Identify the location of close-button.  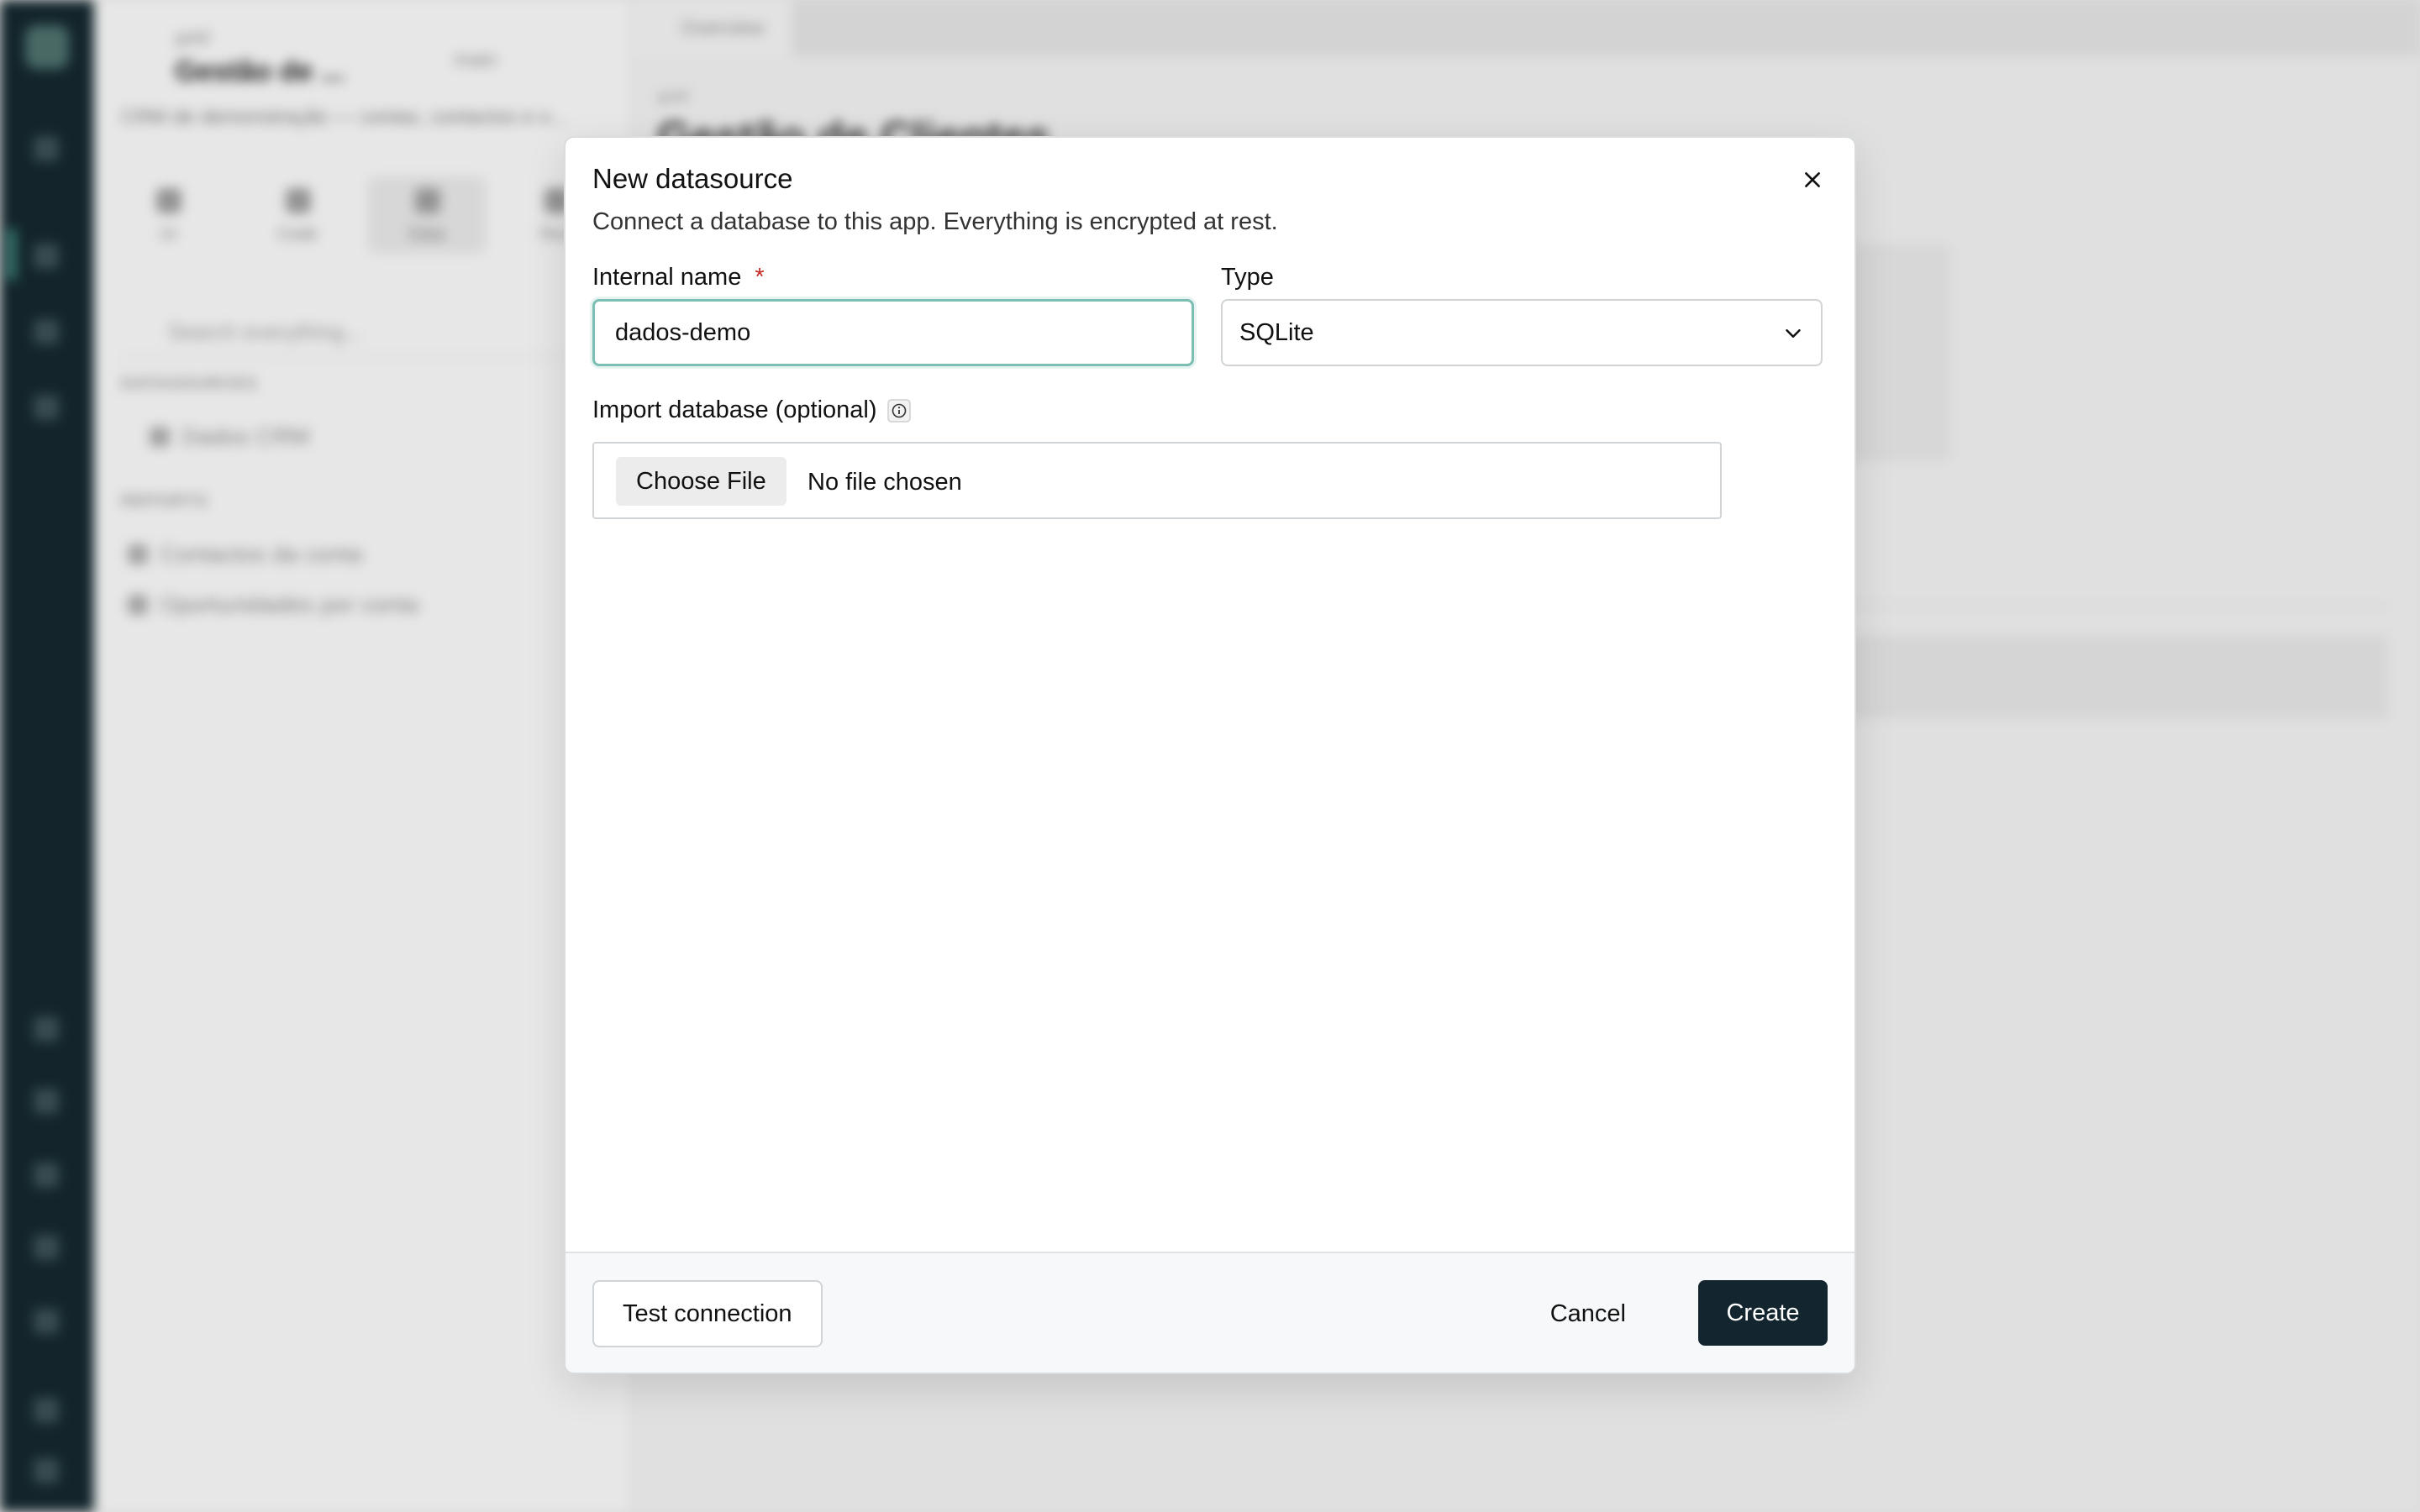
(1812, 180).